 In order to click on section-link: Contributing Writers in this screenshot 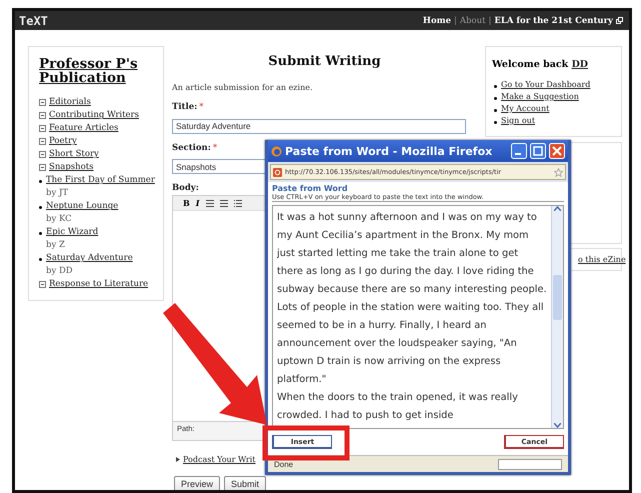, I will do `click(94, 115)`.